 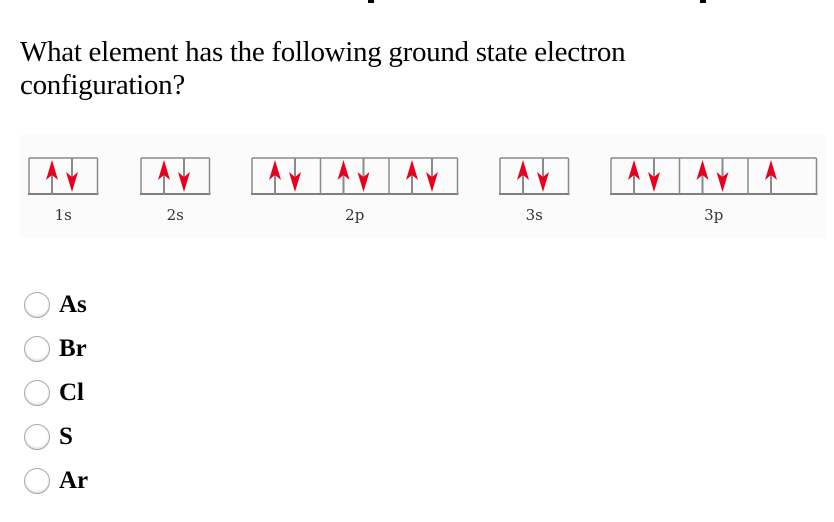 I want to click on option-label: As, so click(x=73, y=304).